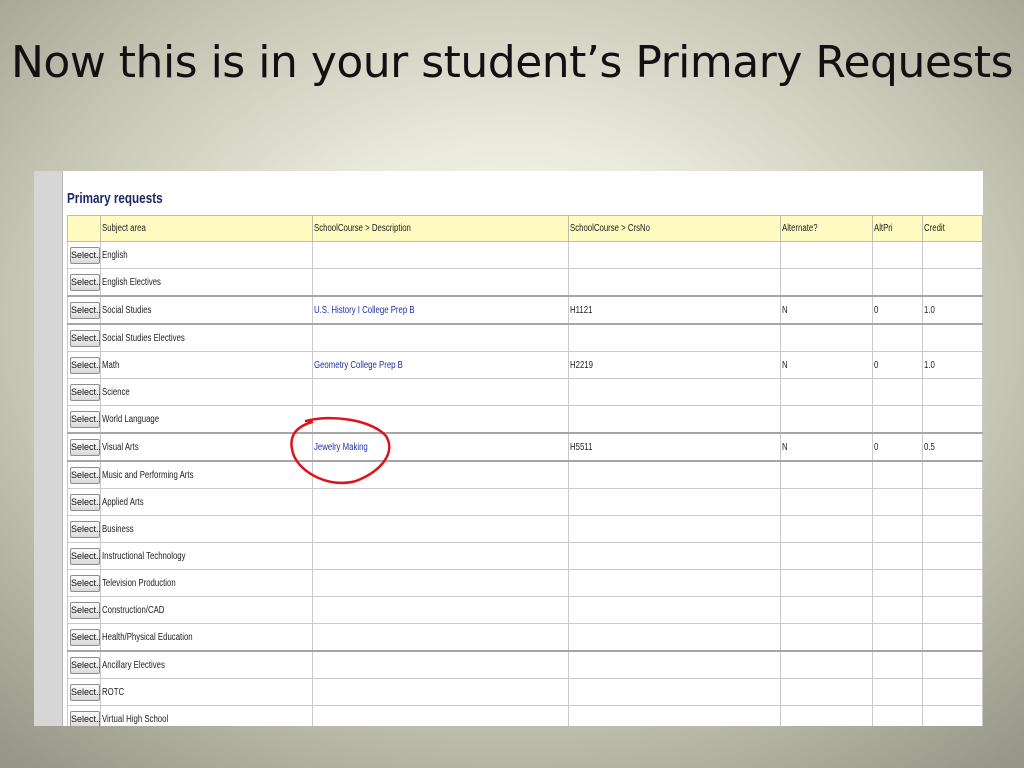  What do you see at coordinates (206, 715) in the screenshot?
I see `subject-area-cell: Virtual High School` at bounding box center [206, 715].